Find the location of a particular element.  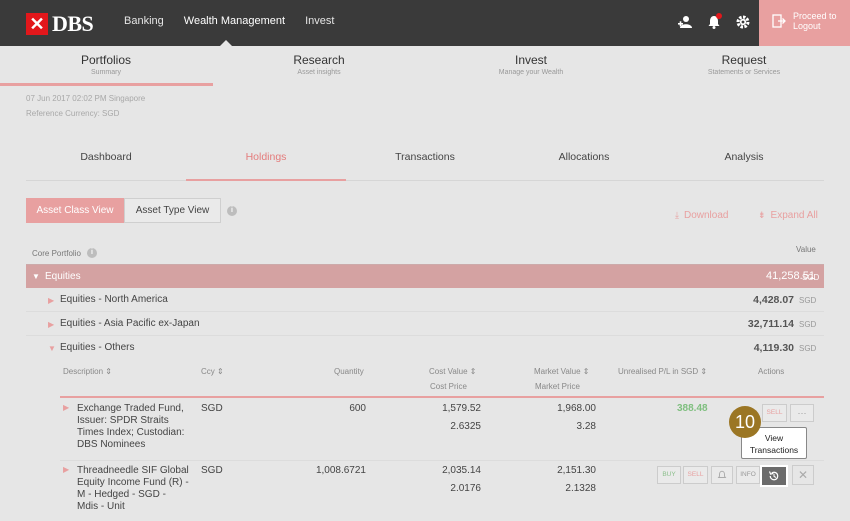

holding-quantity: 600 is located at coordinates (357, 408).